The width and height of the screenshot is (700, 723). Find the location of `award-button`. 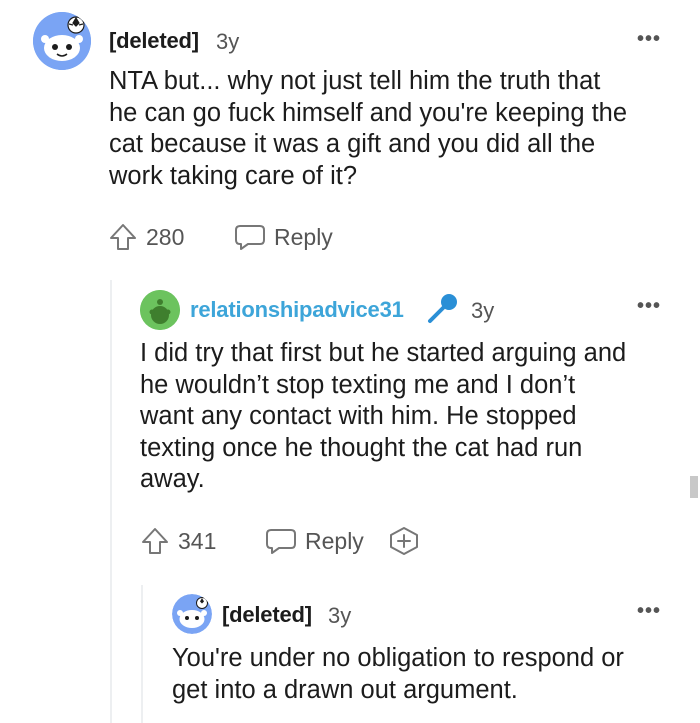

award-button is located at coordinates (404, 541).